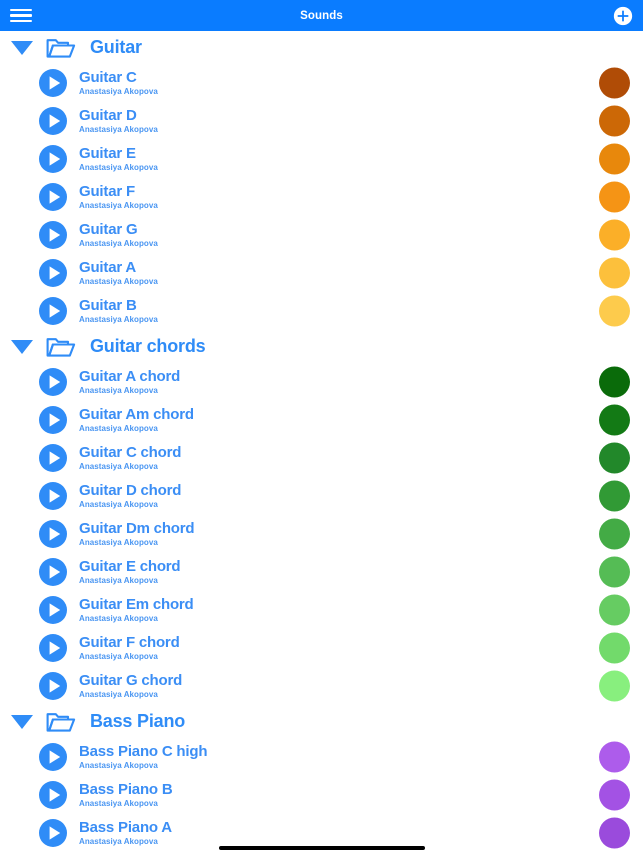  Describe the element at coordinates (623, 16) in the screenshot. I see `add-circle-icon` at that location.